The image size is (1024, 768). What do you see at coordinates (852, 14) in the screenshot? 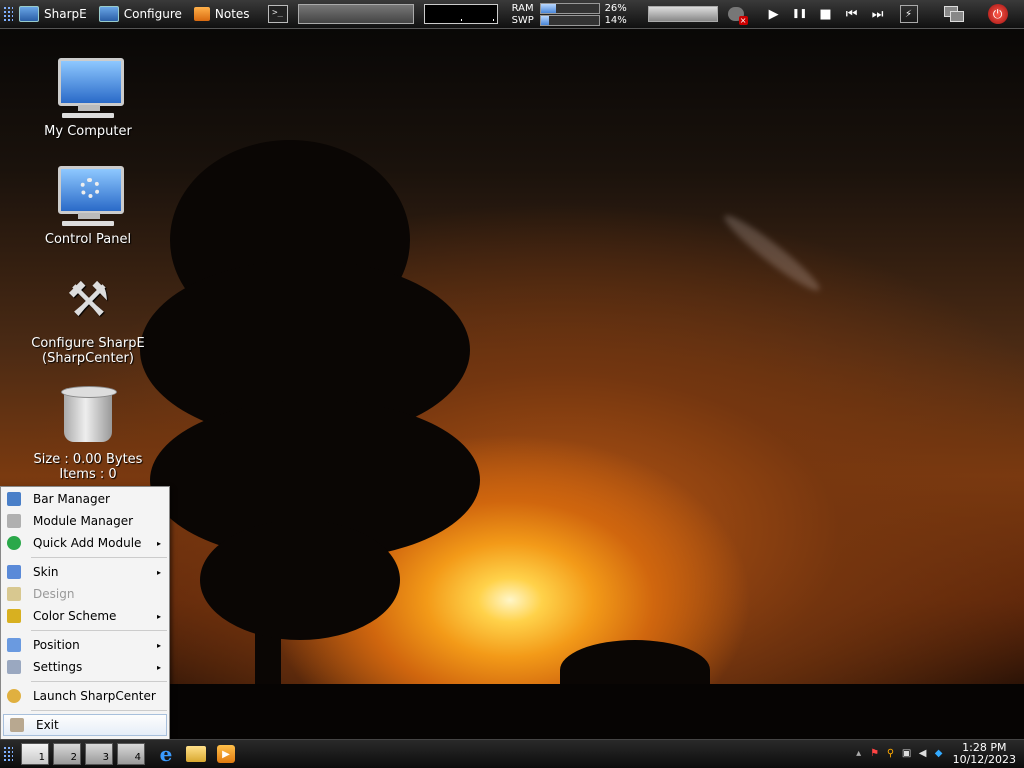
I see `previous-button: ⏮` at bounding box center [852, 14].